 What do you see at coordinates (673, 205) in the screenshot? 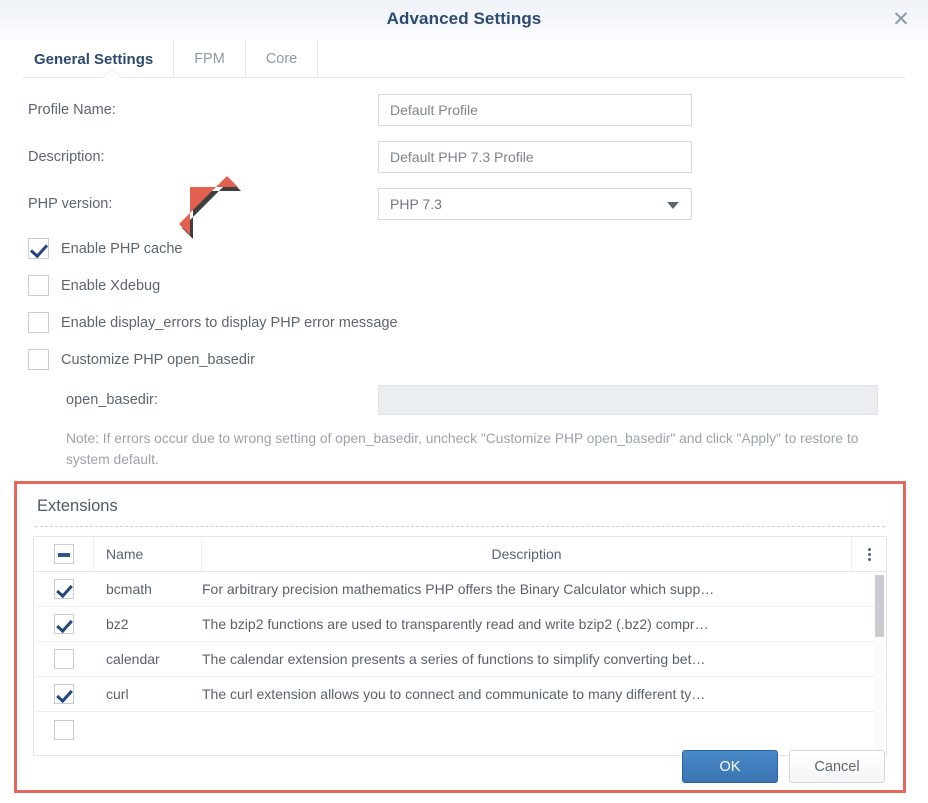
I see `chevron-down-icon` at bounding box center [673, 205].